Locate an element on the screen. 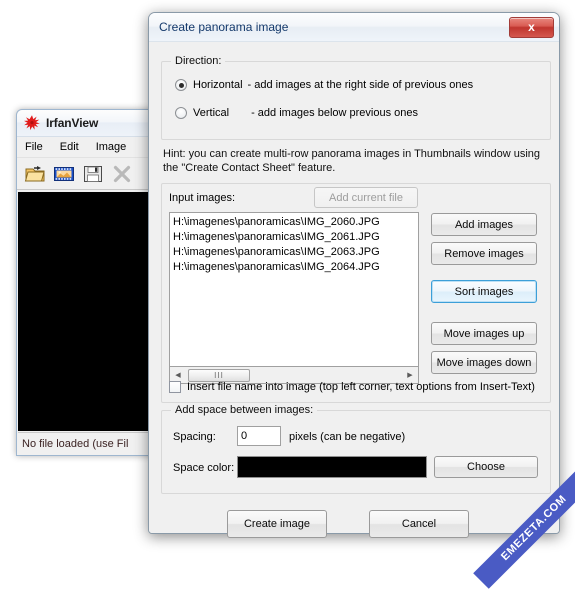  input-images-label: Input images: is located at coordinates (202, 198).